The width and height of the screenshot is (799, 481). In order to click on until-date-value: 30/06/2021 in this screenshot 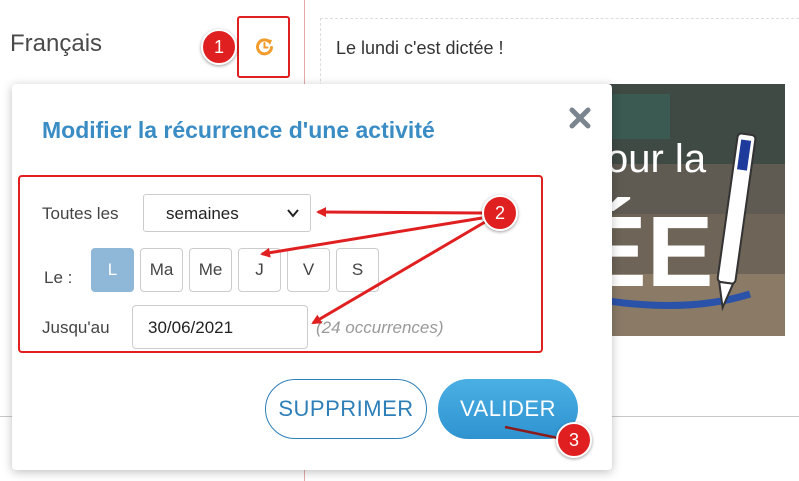, I will do `click(191, 327)`.